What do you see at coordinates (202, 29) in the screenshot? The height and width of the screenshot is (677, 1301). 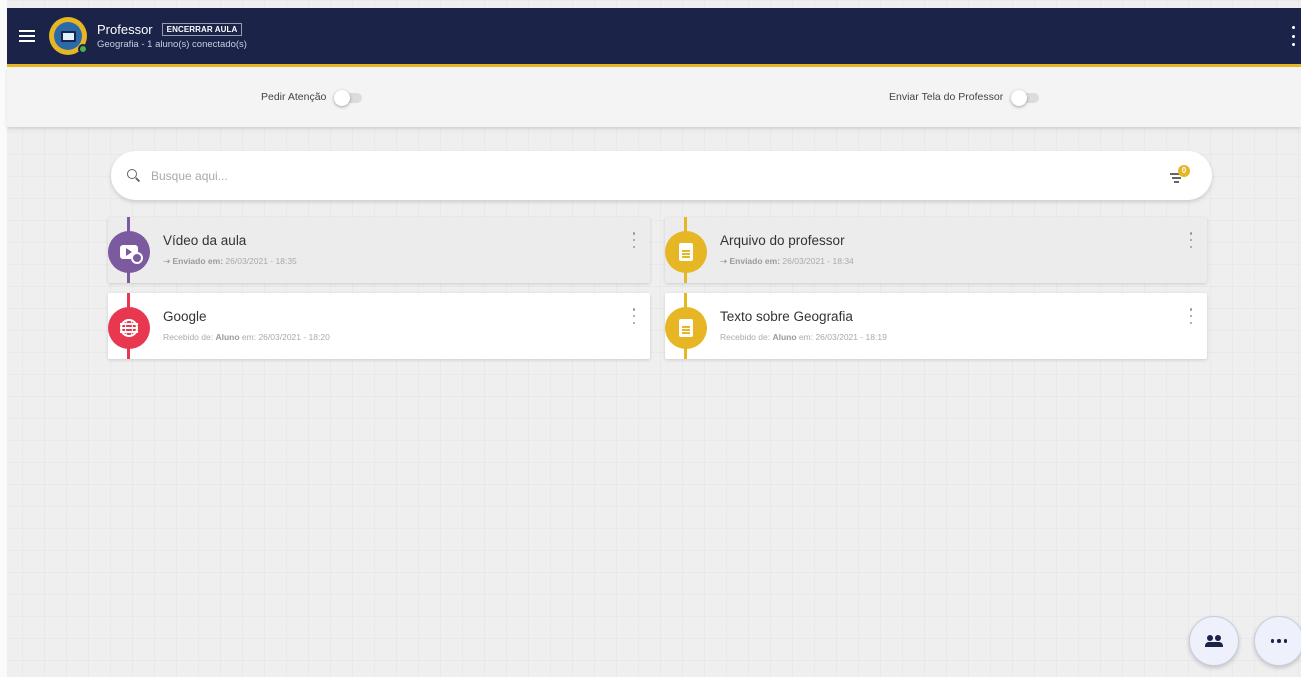 I see `end-class-button: ENCERRAR AULA` at bounding box center [202, 29].